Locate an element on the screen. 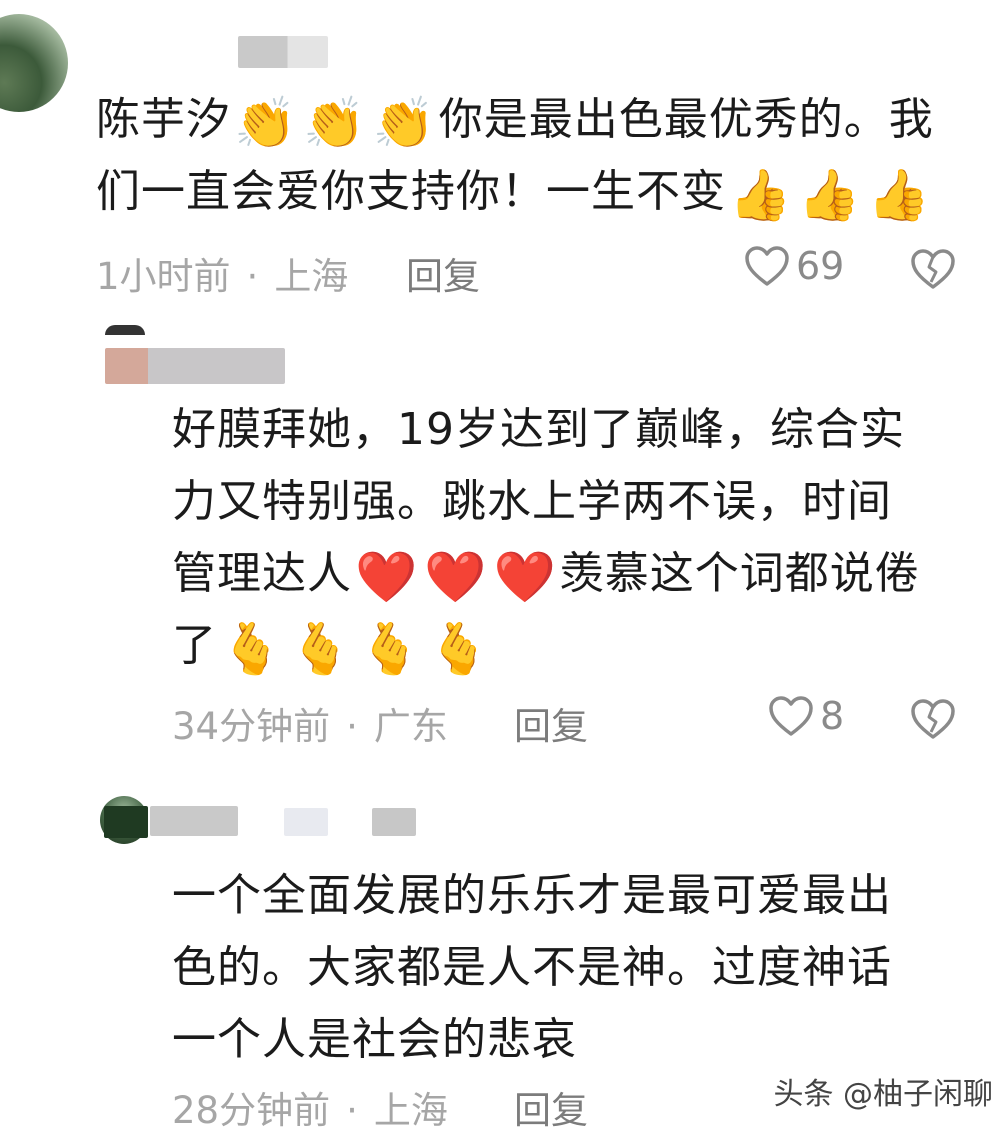 The image size is (1007, 1134). comment-meta: 34分钟前 · 广东 is located at coordinates (310, 723).